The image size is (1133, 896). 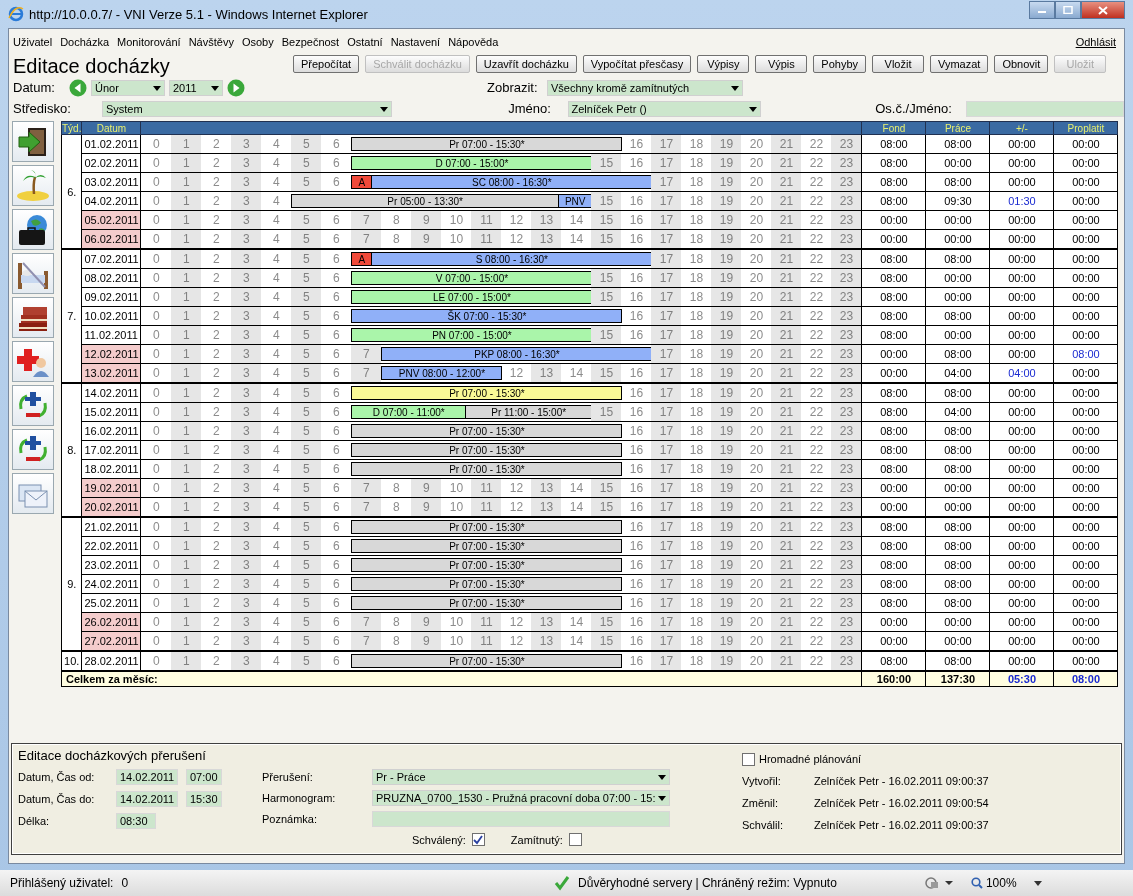 What do you see at coordinates (1095, 42) in the screenshot?
I see `logout-link: Odhlásit` at bounding box center [1095, 42].